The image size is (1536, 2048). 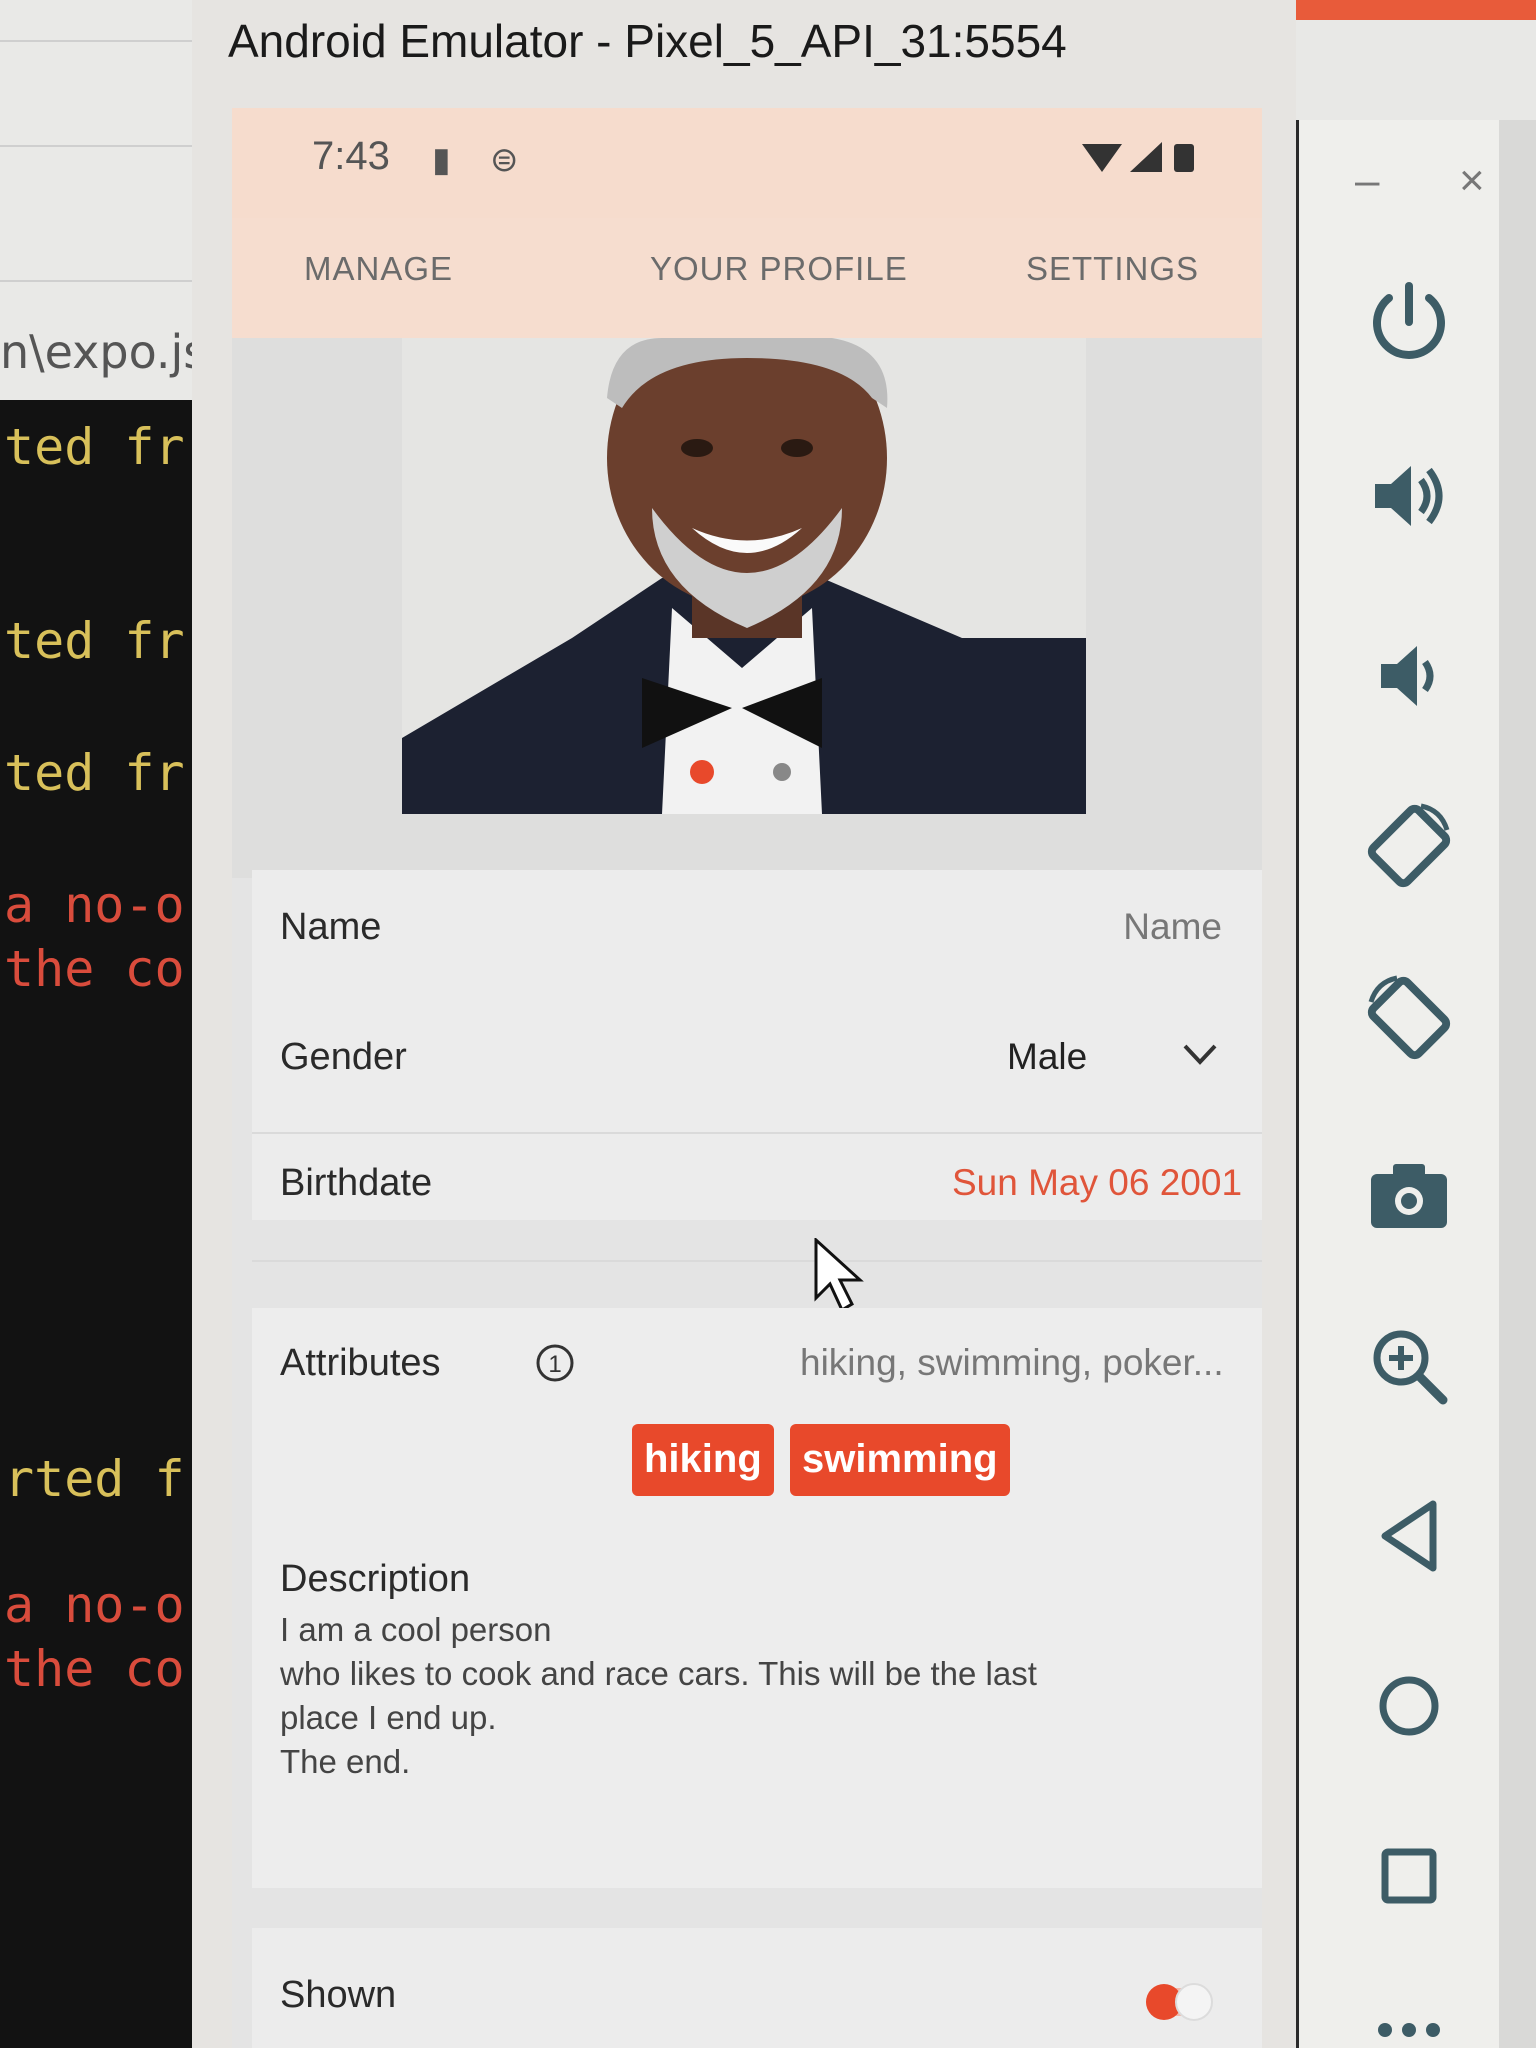 What do you see at coordinates (647, 41) in the screenshot?
I see `emulator-title: Android Emulator - Pixel_5_API_31:5554` at bounding box center [647, 41].